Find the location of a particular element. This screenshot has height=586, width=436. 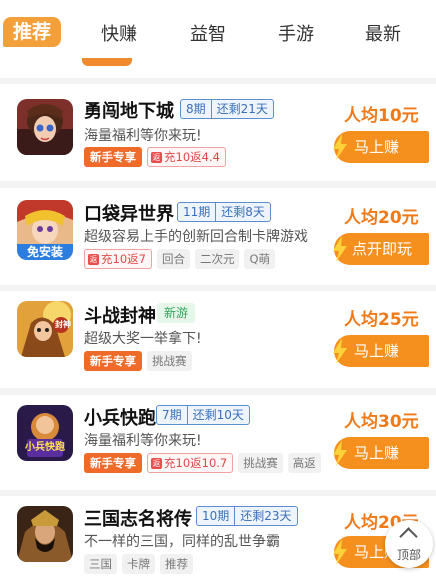

recharge-text: 充10返7 is located at coordinates (123, 259).